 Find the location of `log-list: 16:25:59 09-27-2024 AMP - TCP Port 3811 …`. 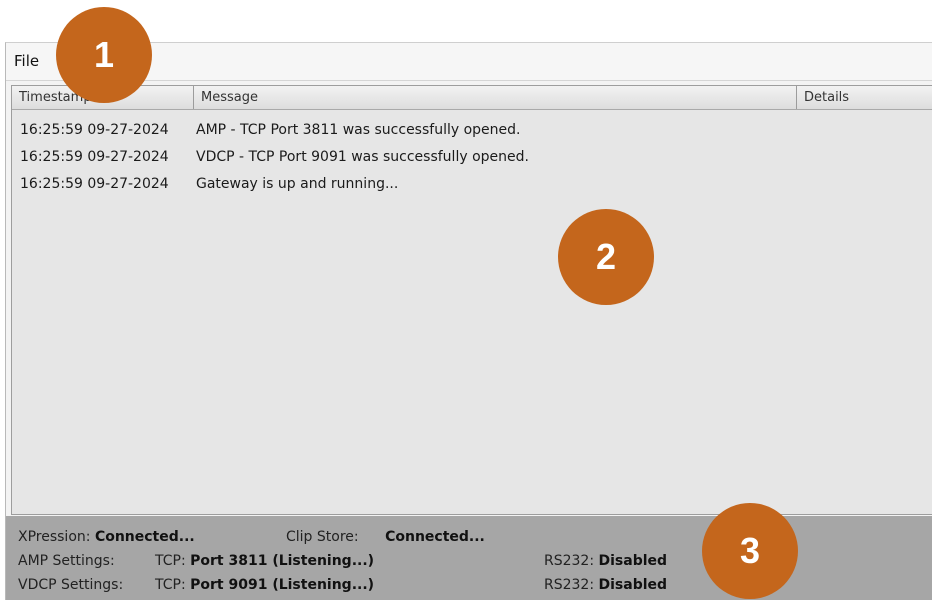

log-list: 16:25:59 09-27-2024 AMP - TCP Port 3811 … is located at coordinates (472, 156).